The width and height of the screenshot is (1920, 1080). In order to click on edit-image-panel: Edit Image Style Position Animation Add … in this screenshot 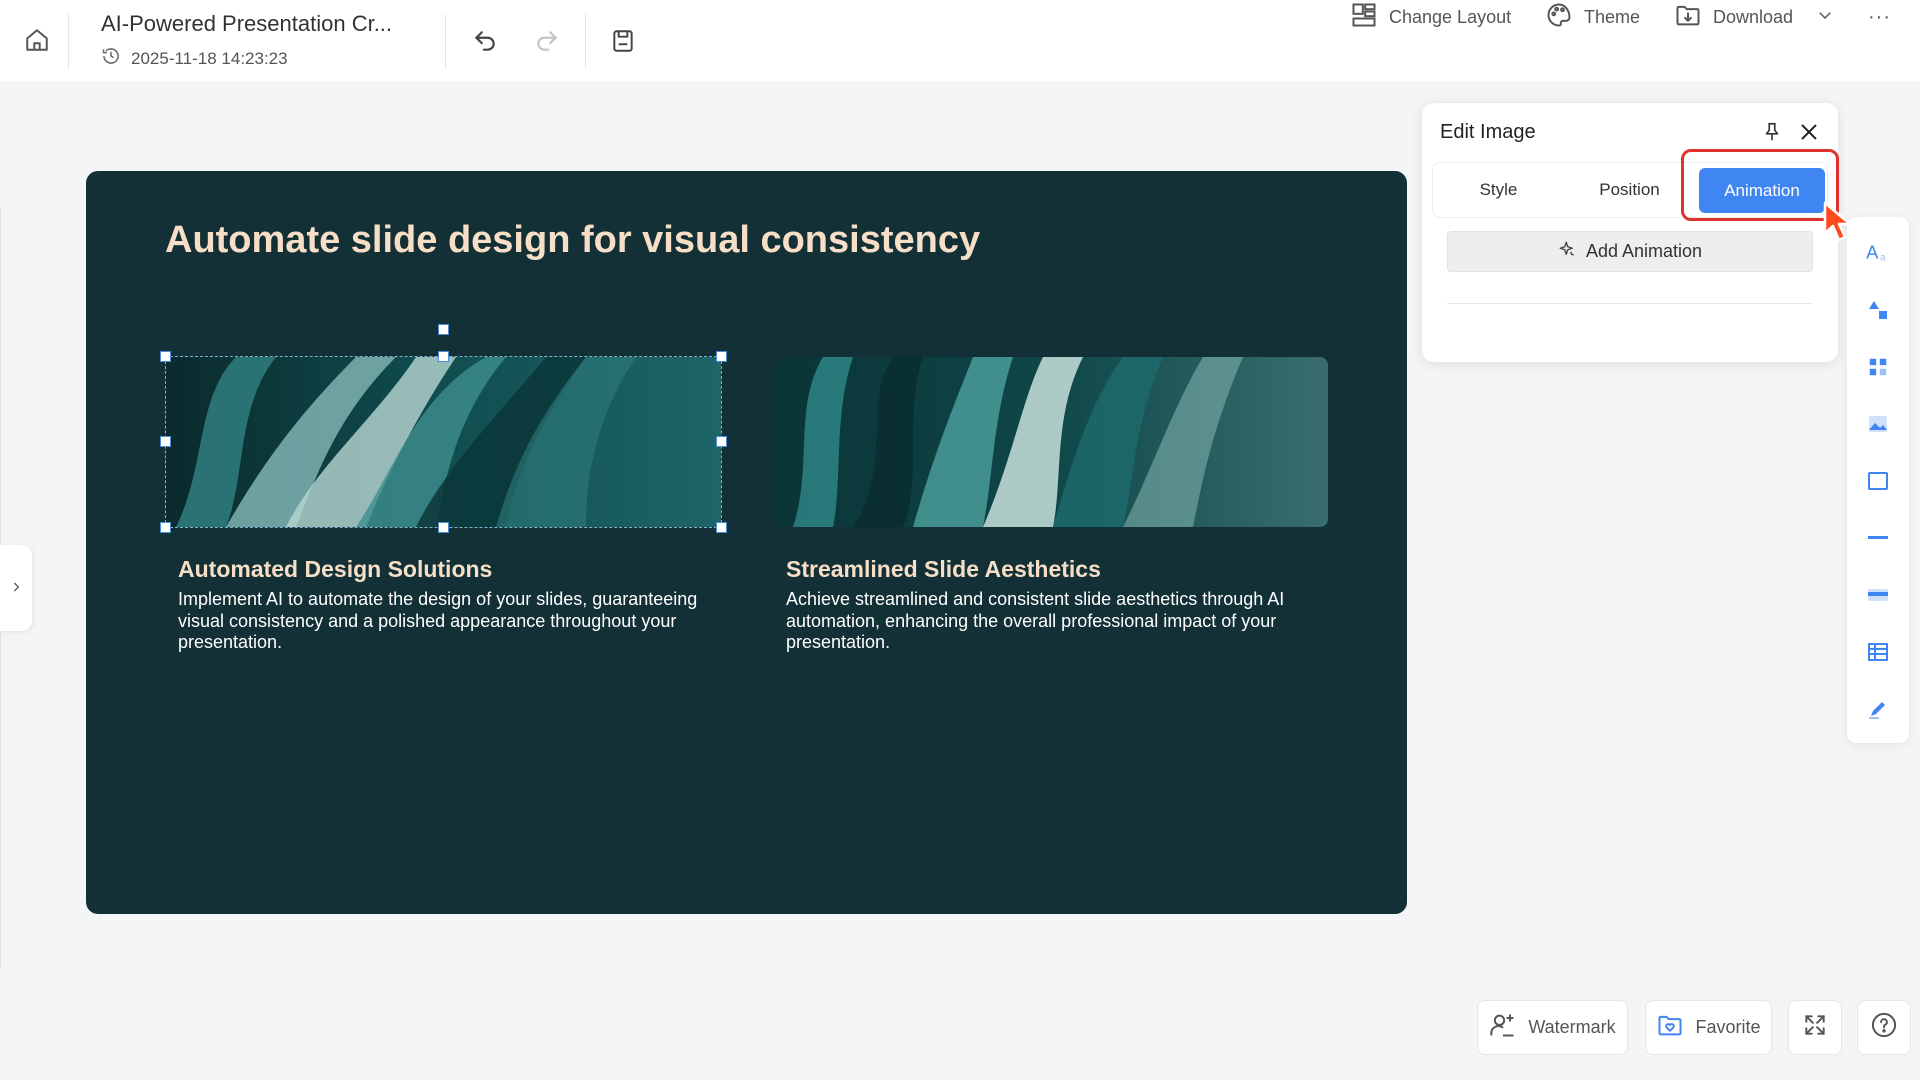, I will do `click(1630, 232)`.